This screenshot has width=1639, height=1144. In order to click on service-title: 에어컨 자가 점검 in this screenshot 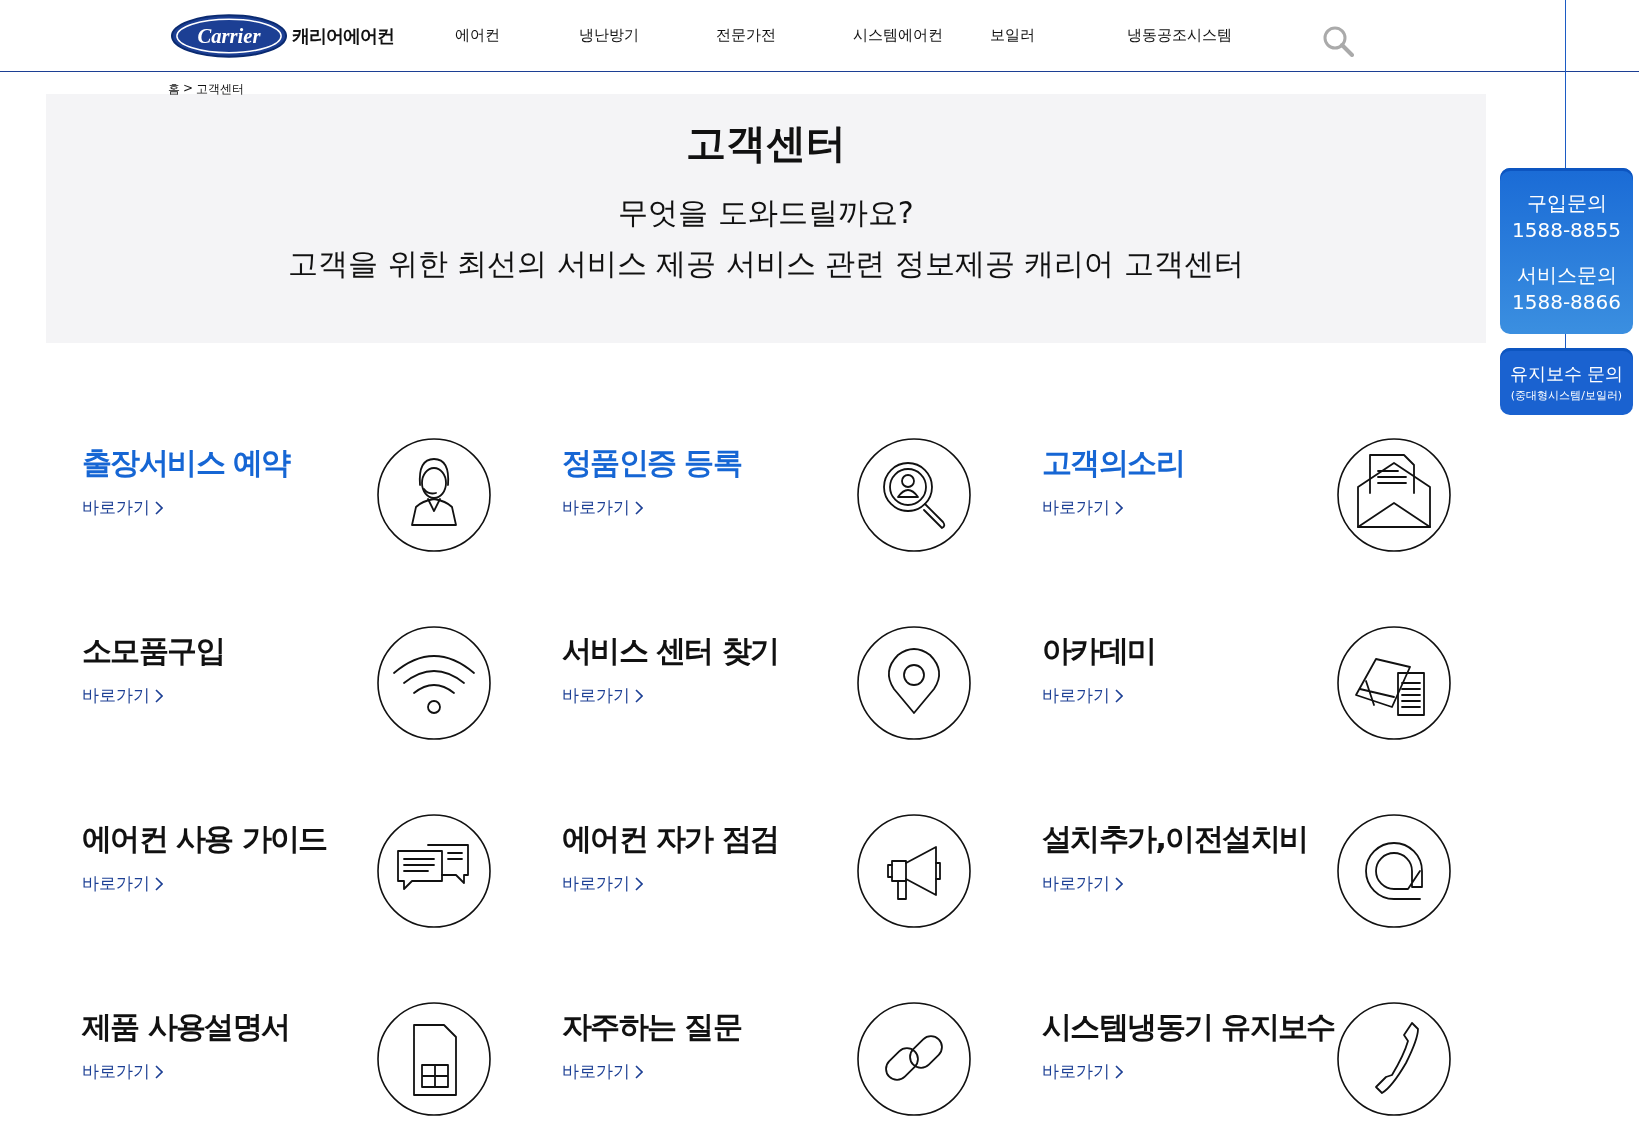, I will do `click(670, 839)`.